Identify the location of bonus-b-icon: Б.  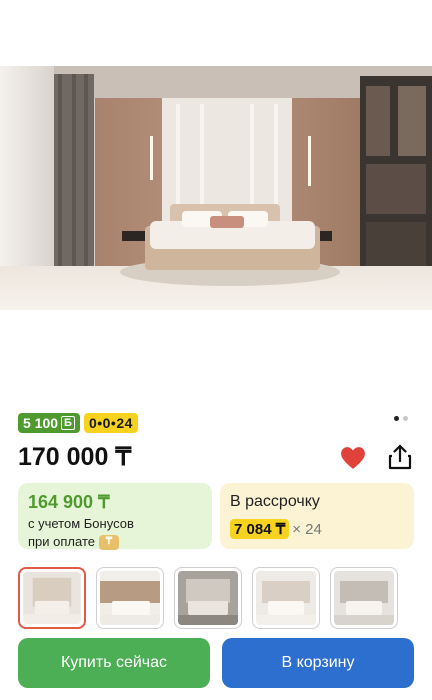
(68, 423).